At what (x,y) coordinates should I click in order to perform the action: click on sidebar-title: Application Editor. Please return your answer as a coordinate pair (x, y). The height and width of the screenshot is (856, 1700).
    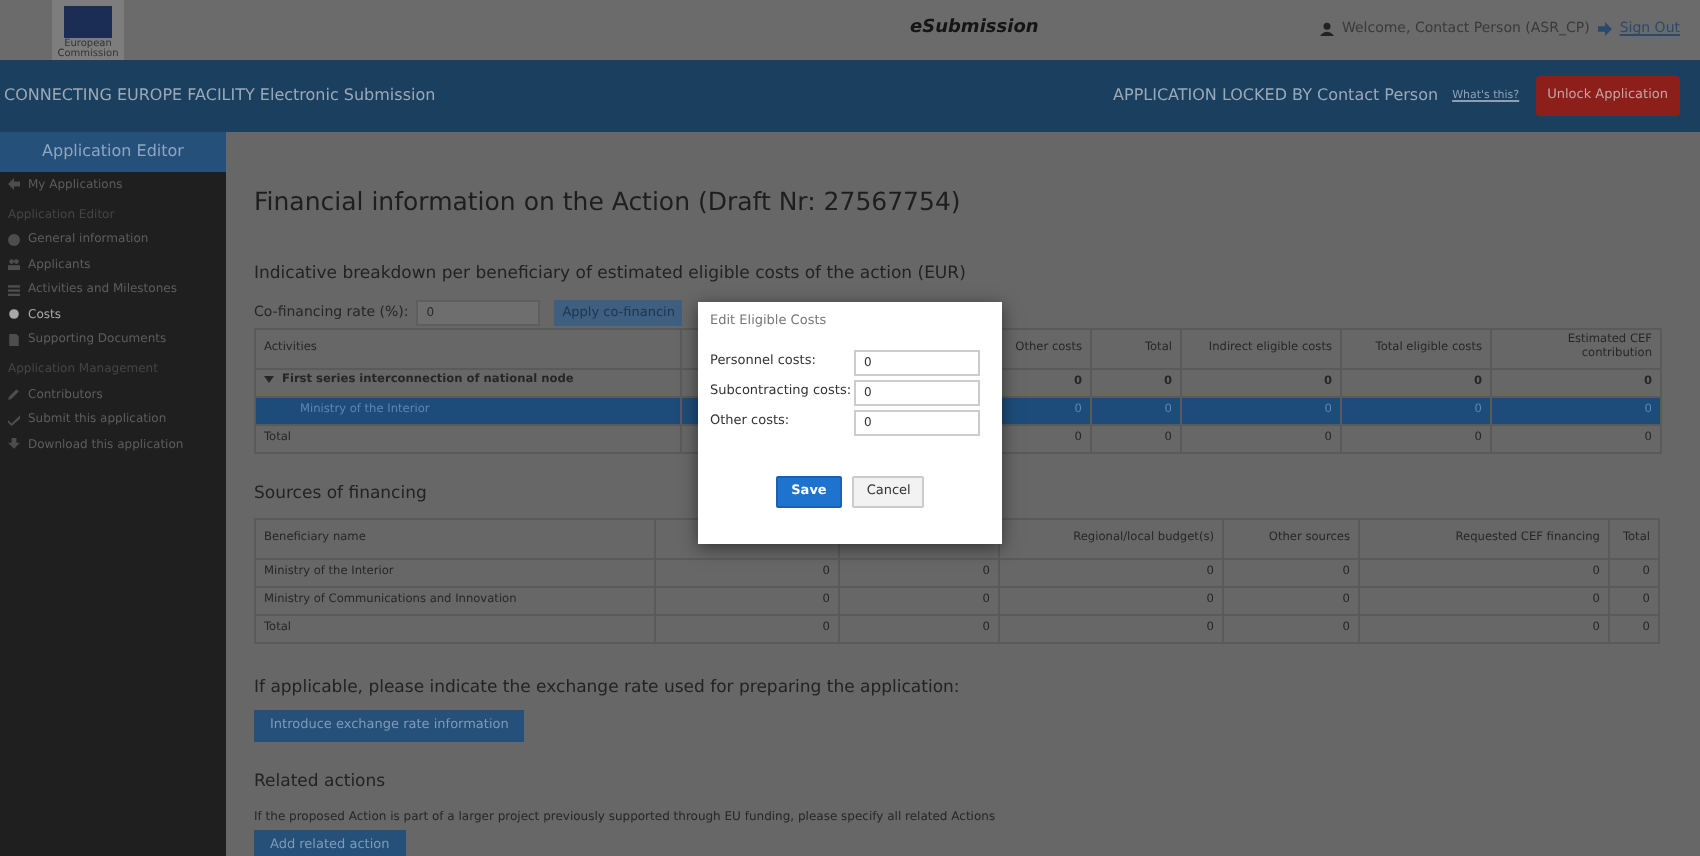
    Looking at the image, I should click on (113, 152).